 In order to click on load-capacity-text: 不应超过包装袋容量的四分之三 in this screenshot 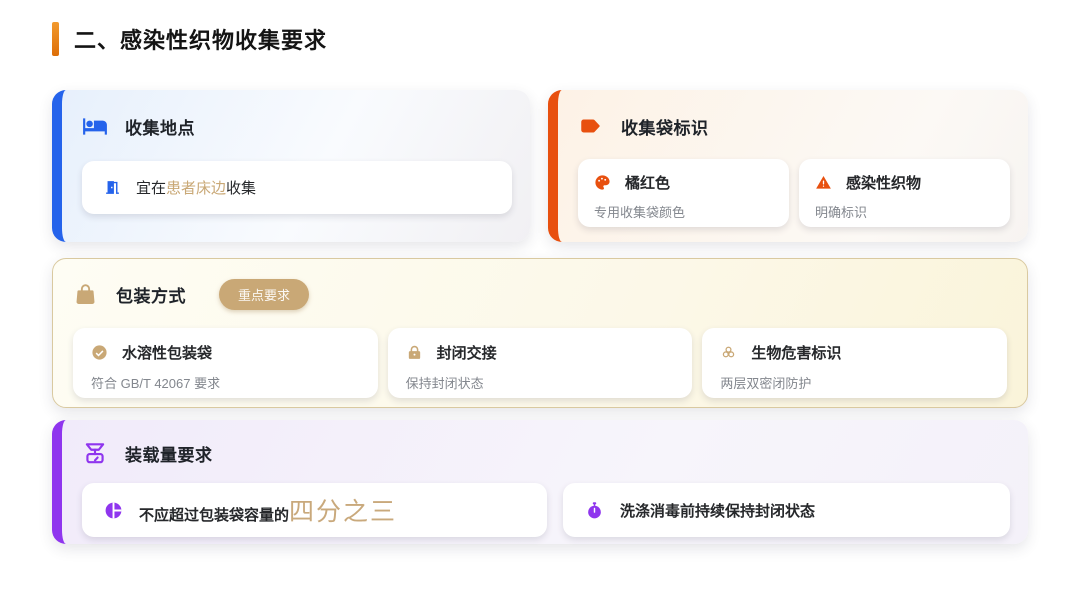, I will do `click(268, 512)`.